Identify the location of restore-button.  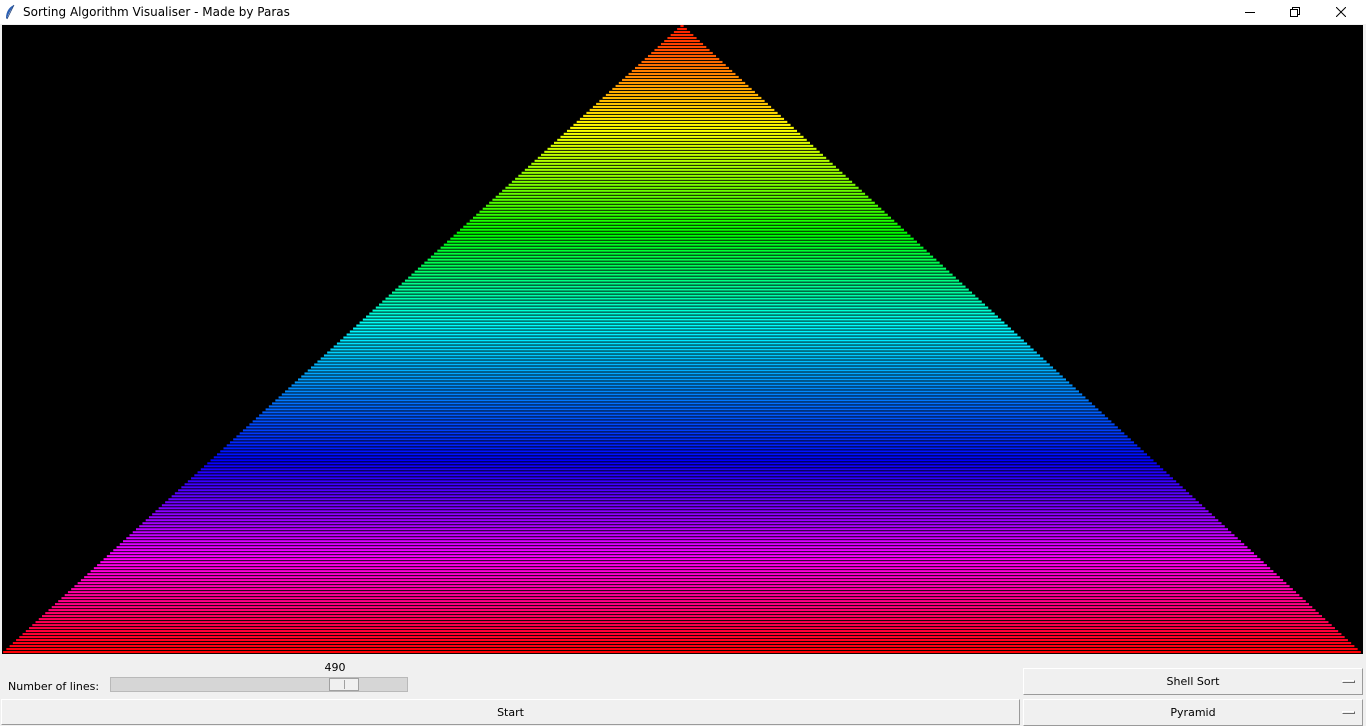
(1295, 12).